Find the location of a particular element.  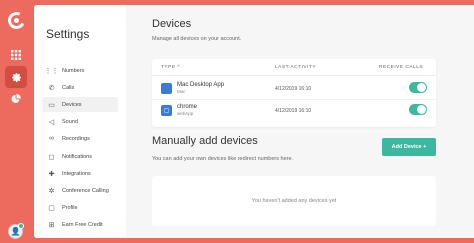

pie-chart-icon is located at coordinates (16, 99).